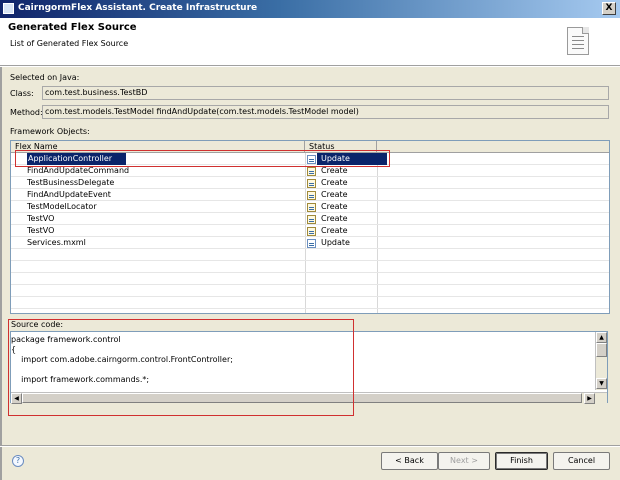 The height and width of the screenshot is (480, 620). What do you see at coordinates (37, 324) in the screenshot?
I see `source-code-label: Source code:` at bounding box center [37, 324].